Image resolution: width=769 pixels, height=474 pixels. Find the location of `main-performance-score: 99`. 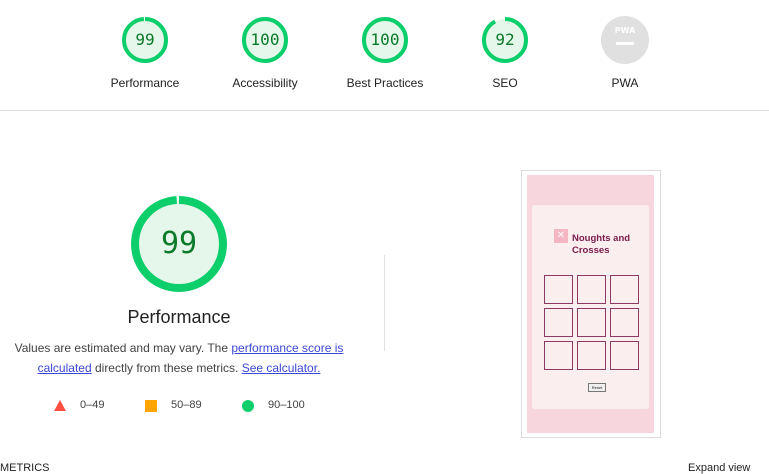

main-performance-score: 99 is located at coordinates (179, 243).